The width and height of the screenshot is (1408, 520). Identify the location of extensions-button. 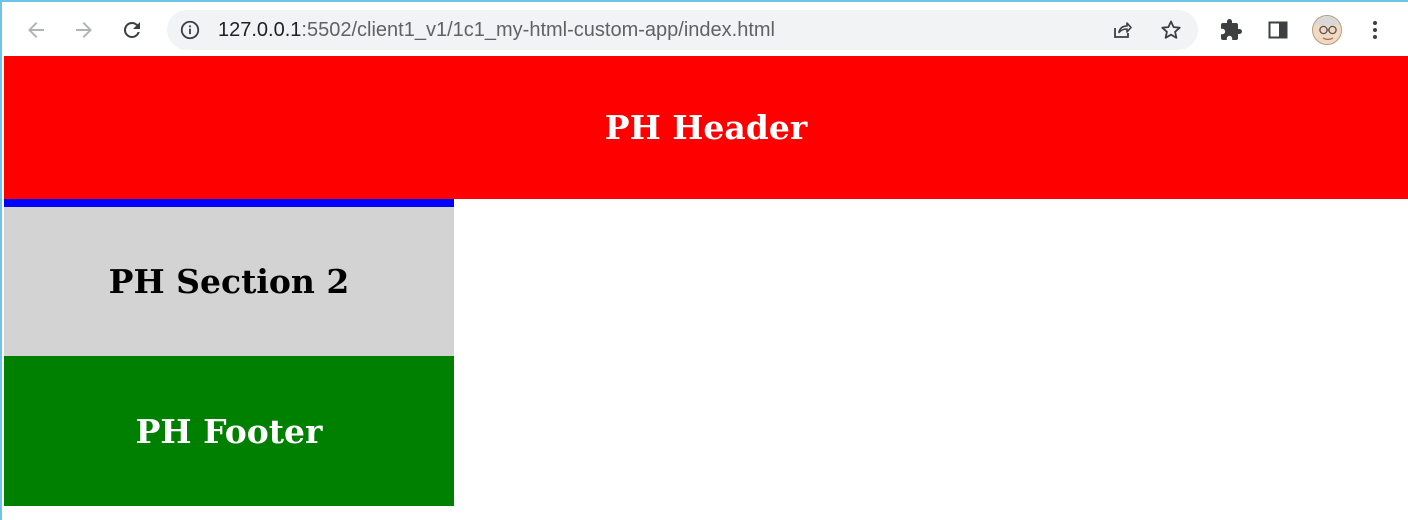
(1231, 30).